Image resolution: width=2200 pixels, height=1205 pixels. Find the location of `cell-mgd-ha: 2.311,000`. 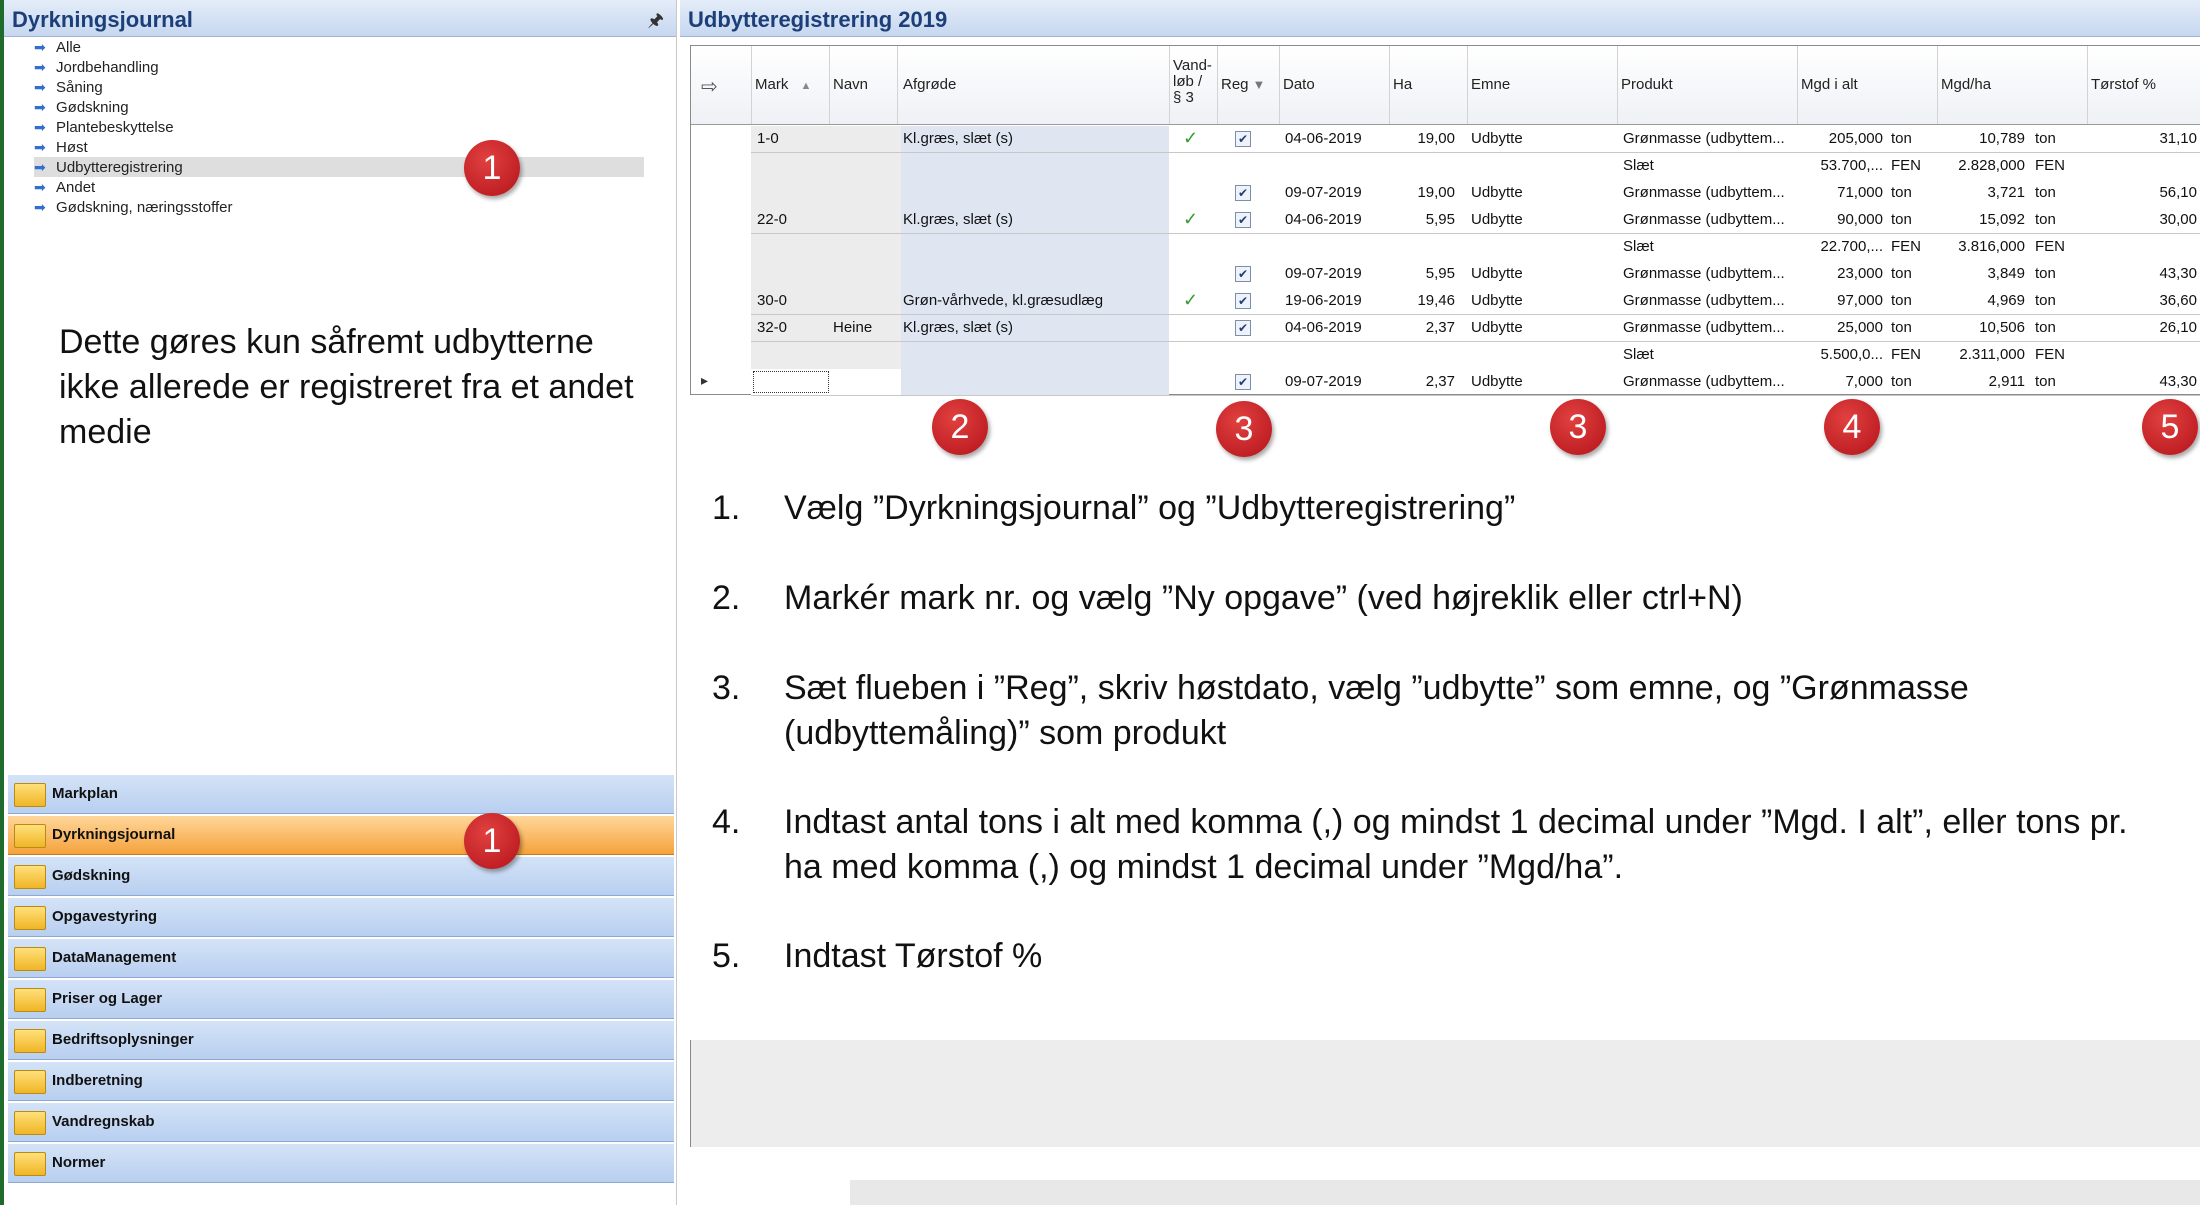

cell-mgd-ha: 2.311,000 is located at coordinates (1981, 355).